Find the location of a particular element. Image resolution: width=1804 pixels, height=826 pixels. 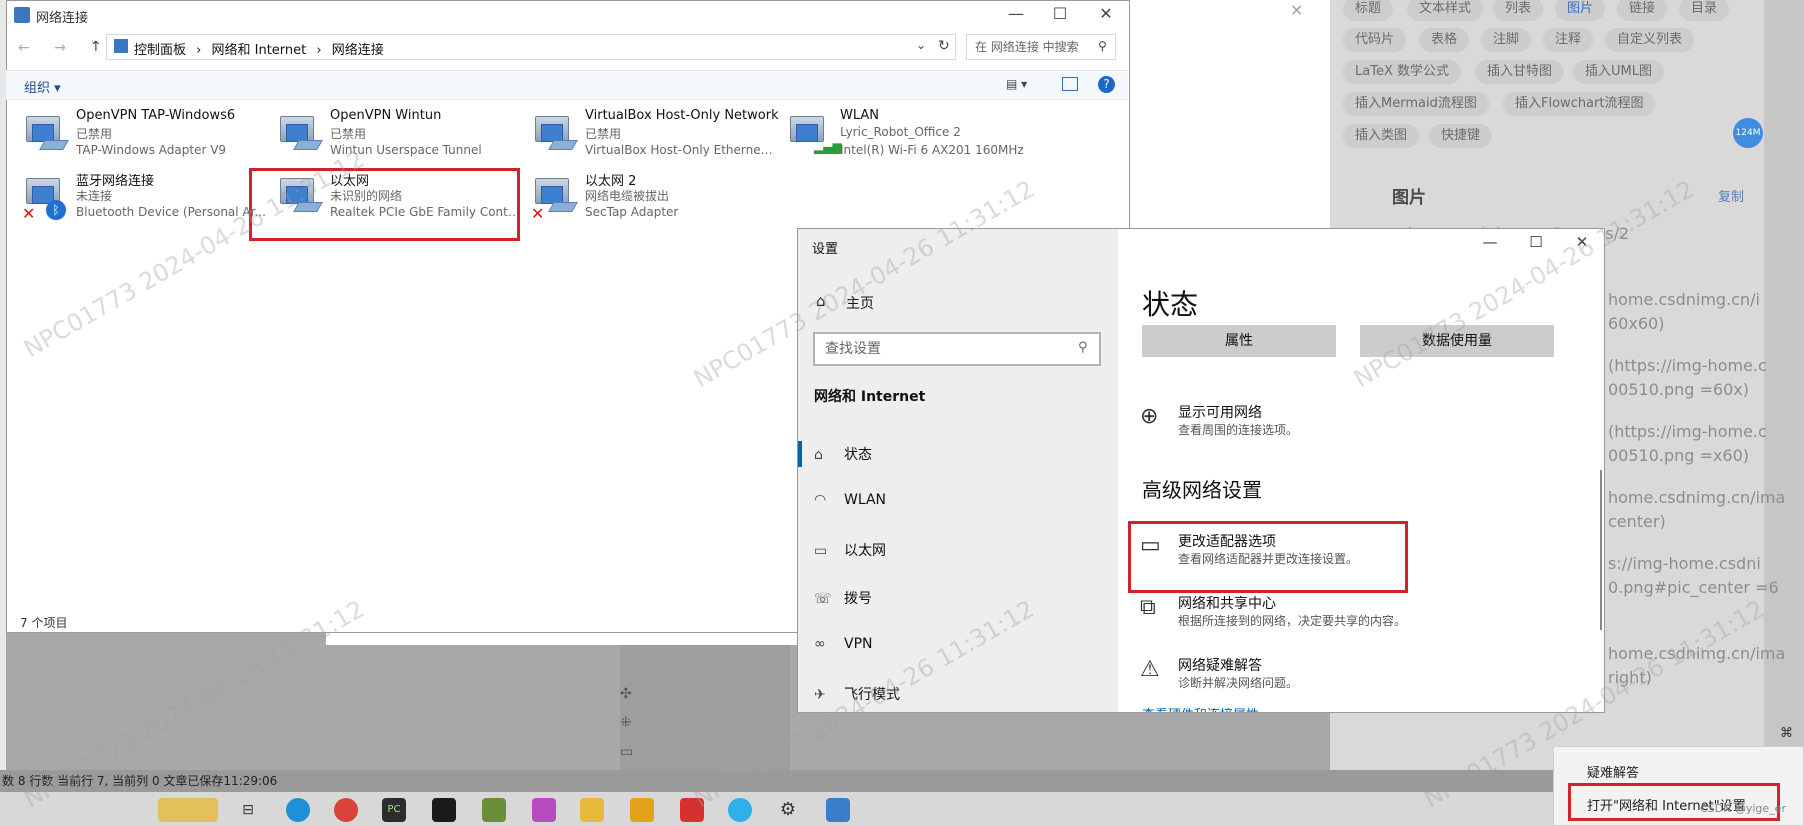

tag-title: 标题 is located at coordinates (1368, 10).